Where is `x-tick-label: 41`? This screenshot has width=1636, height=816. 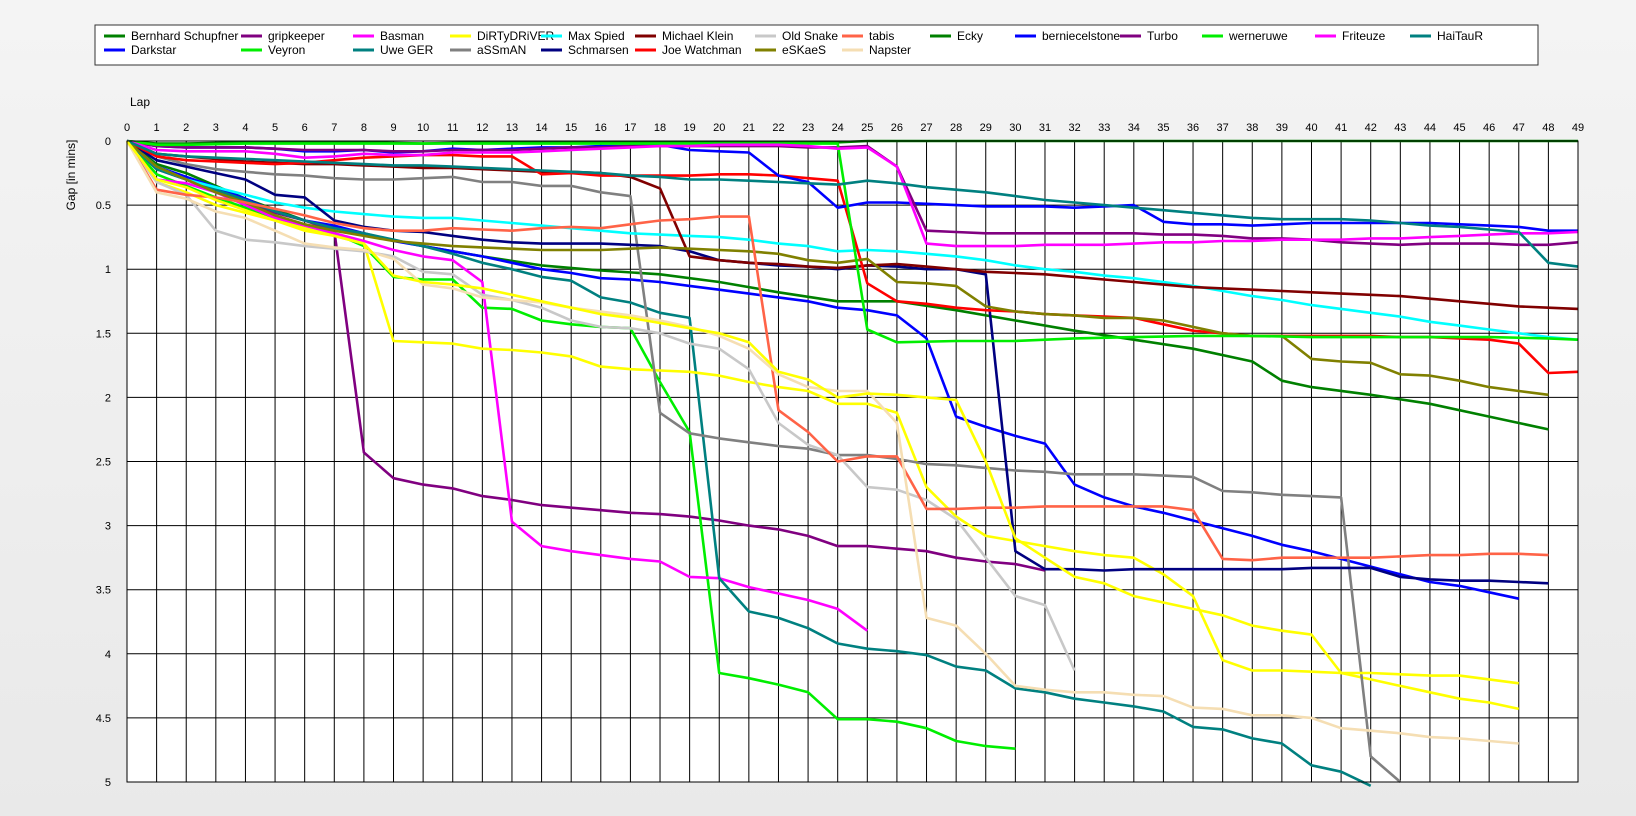 x-tick-label: 41 is located at coordinates (1341, 128).